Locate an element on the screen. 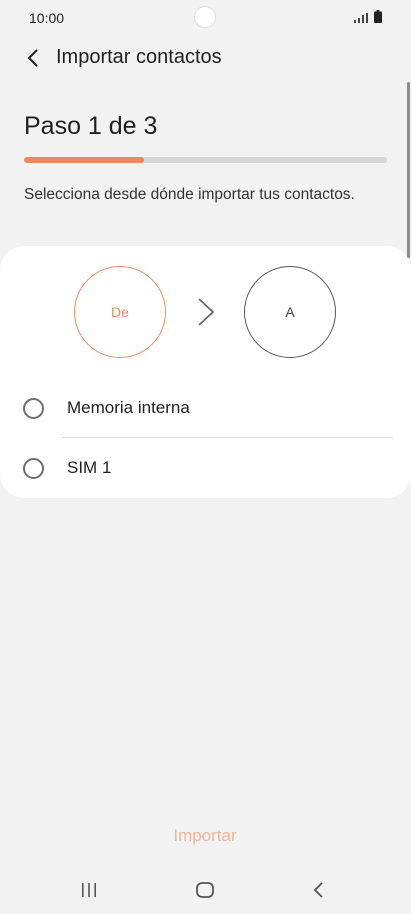 The image size is (411, 914). to-circle: A is located at coordinates (290, 312).